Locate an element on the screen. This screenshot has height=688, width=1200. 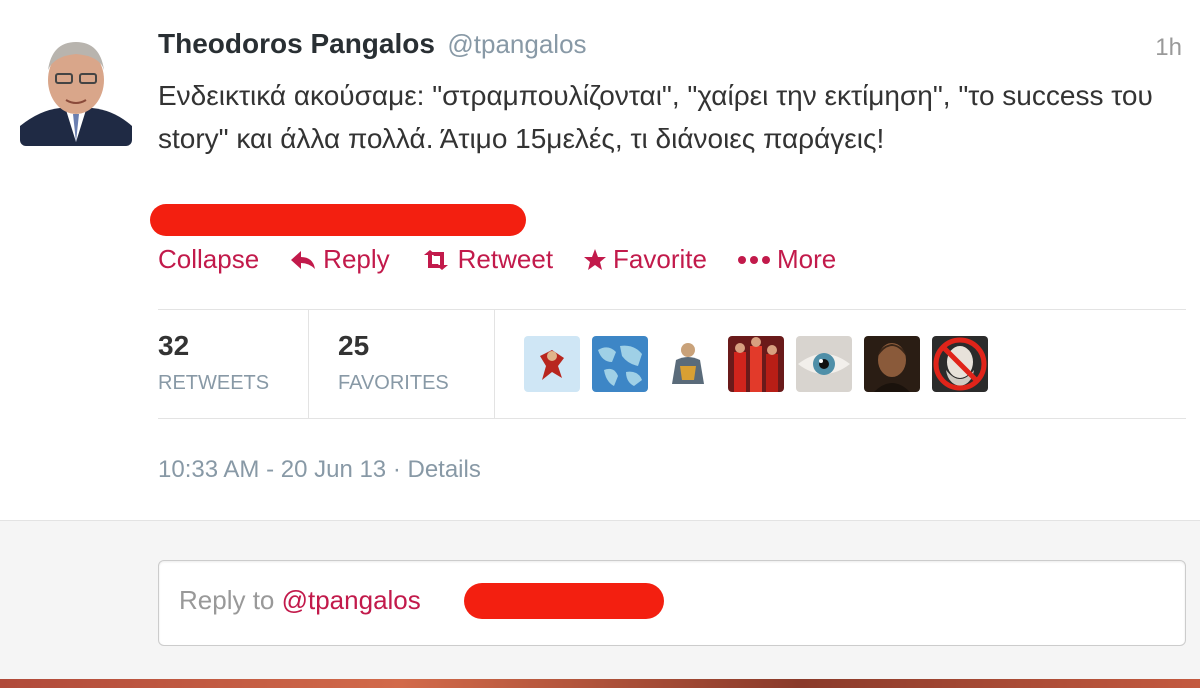
reply-placeholder-prefix: Reply to is located at coordinates (230, 600).